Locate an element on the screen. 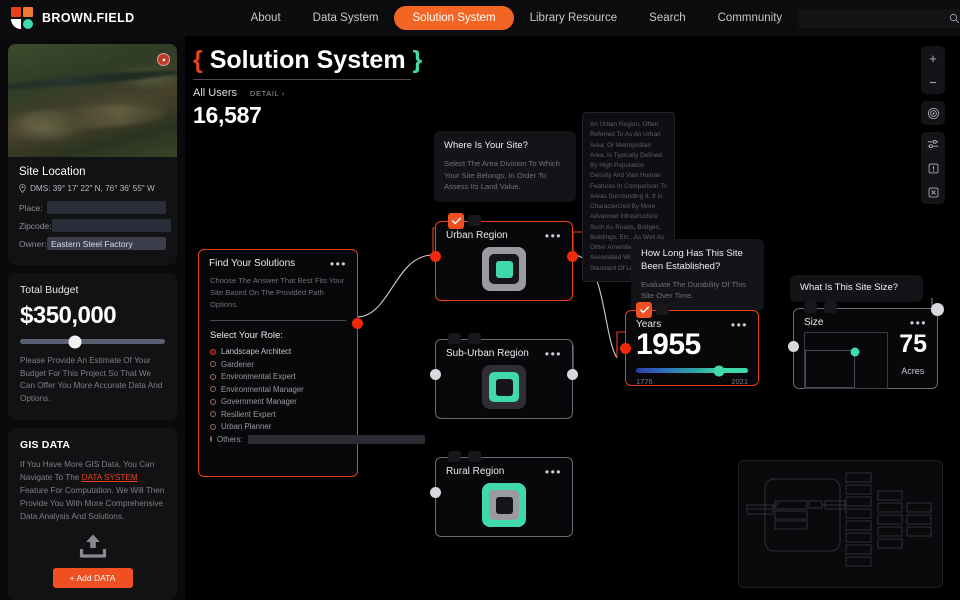 The width and height of the screenshot is (960, 600). place-field is located at coordinates (106, 207).